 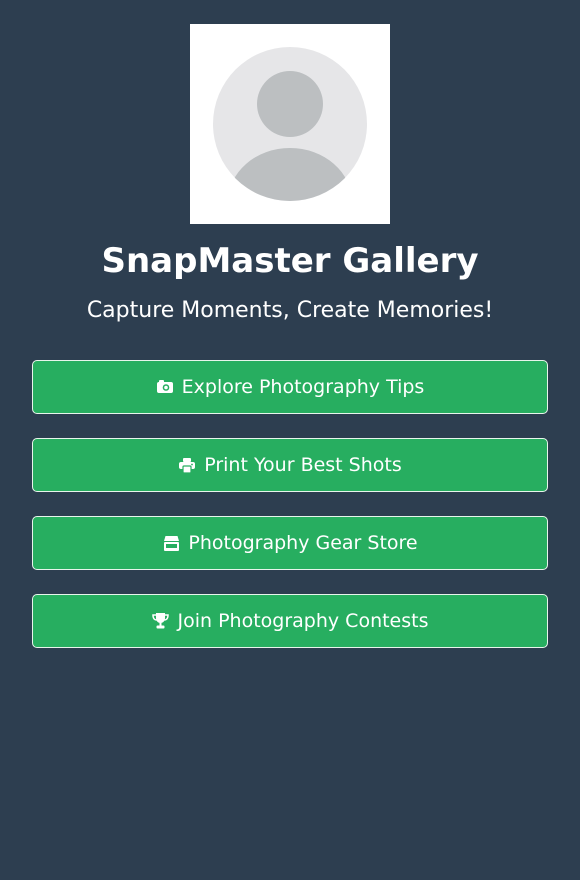 I want to click on gear-store-button: Photography Gear Store, so click(x=290, y=543).